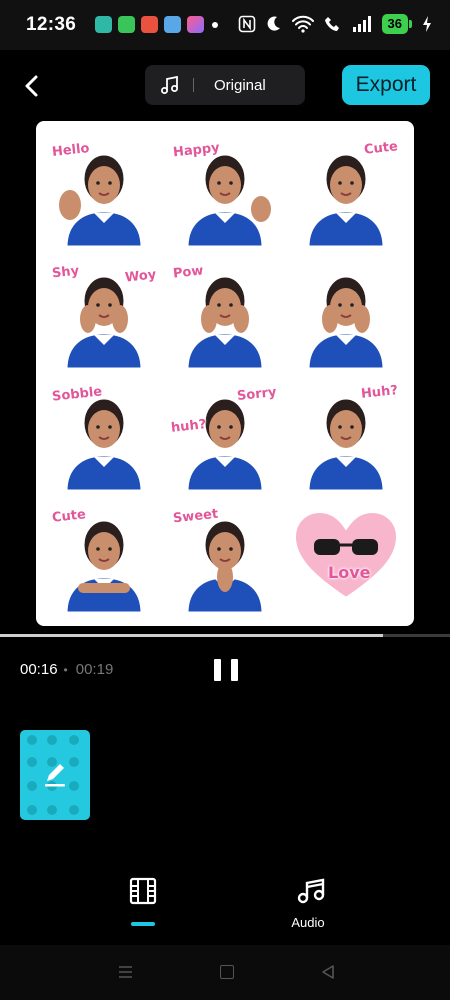 The width and height of the screenshot is (450, 1000). Describe the element at coordinates (51, 24) in the screenshot. I see `status-time: 12:36` at that location.